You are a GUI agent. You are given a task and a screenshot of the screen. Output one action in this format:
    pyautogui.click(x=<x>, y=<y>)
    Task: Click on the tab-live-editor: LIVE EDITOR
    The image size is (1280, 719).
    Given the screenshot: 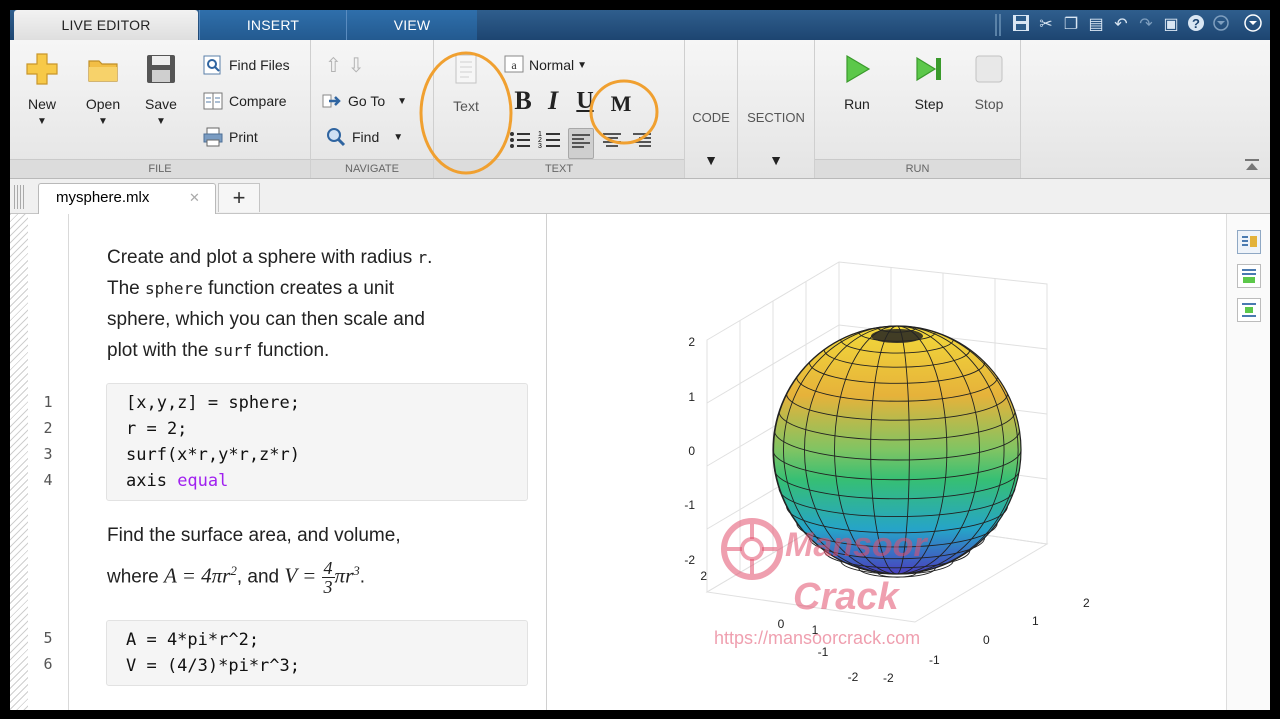 What is the action you would take?
    pyautogui.click(x=106, y=25)
    